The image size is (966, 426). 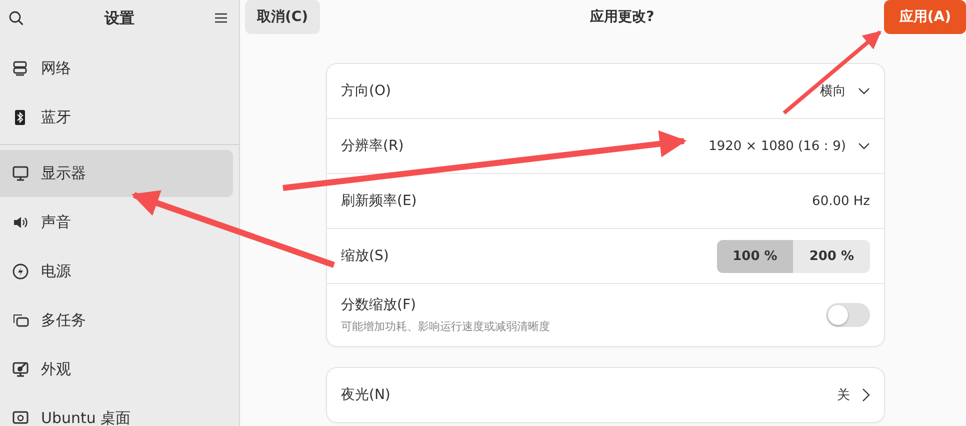 What do you see at coordinates (116, 320) in the screenshot?
I see `sidebar-item: 多任务` at bounding box center [116, 320].